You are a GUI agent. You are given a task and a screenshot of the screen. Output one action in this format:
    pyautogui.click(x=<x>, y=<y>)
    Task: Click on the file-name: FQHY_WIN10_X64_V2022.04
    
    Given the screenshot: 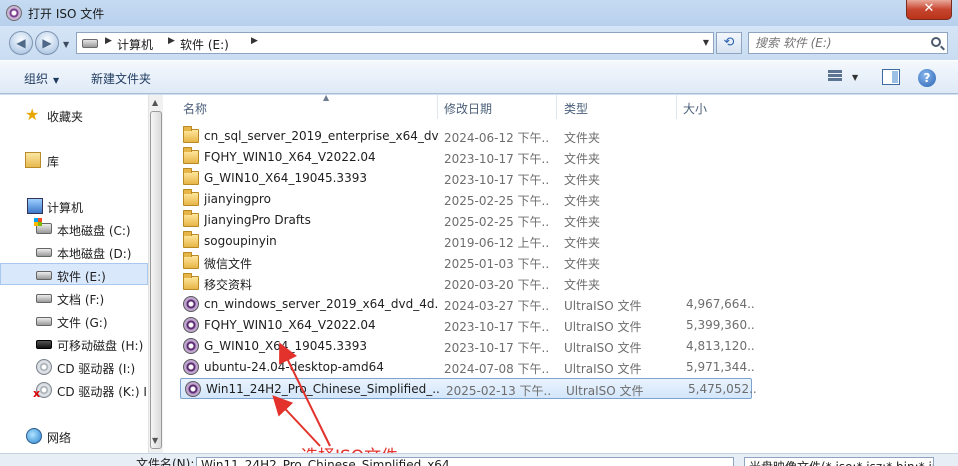 What is the action you would take?
    pyautogui.click(x=290, y=325)
    